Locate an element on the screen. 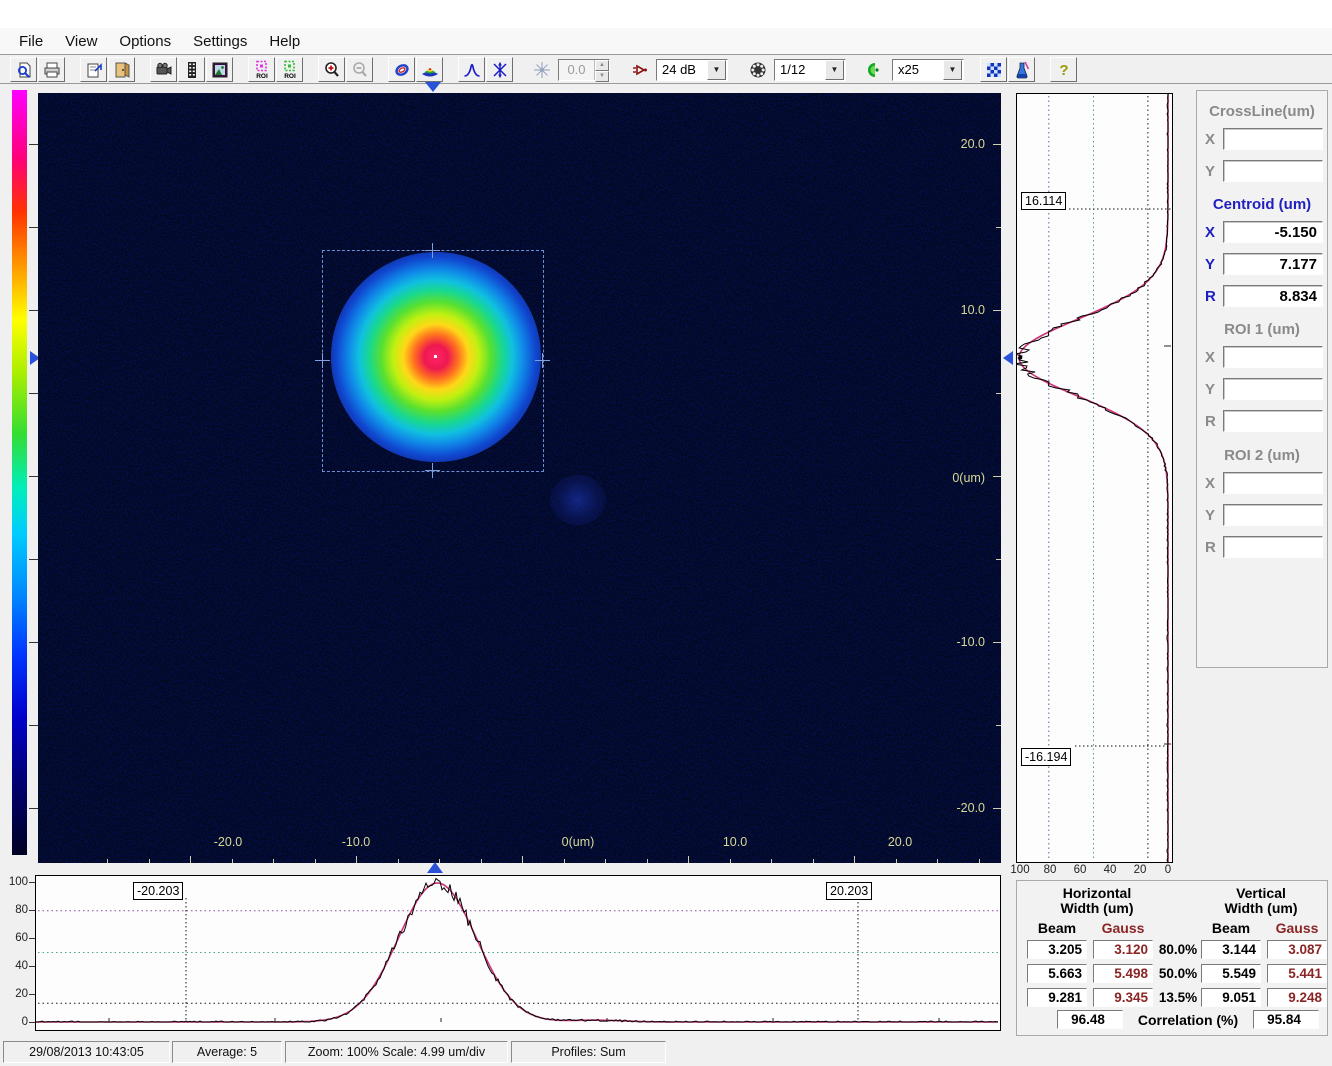  roi2-y-label: Y is located at coordinates (1210, 515).